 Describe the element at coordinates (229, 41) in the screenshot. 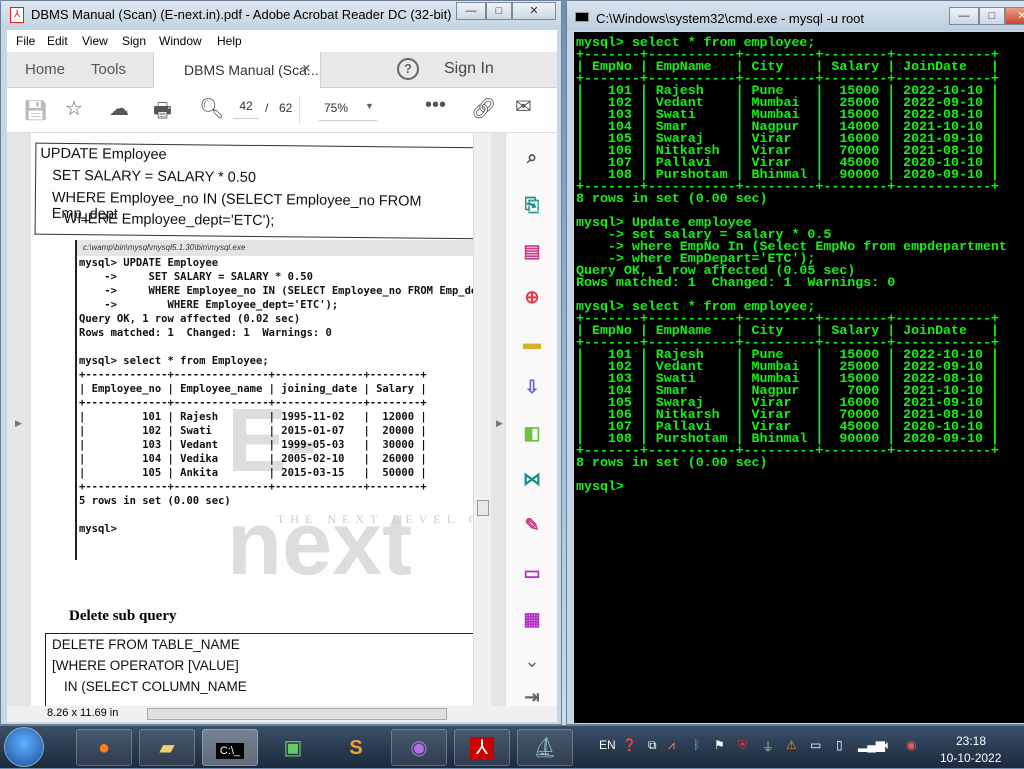

I see `menu-help: Help` at that location.